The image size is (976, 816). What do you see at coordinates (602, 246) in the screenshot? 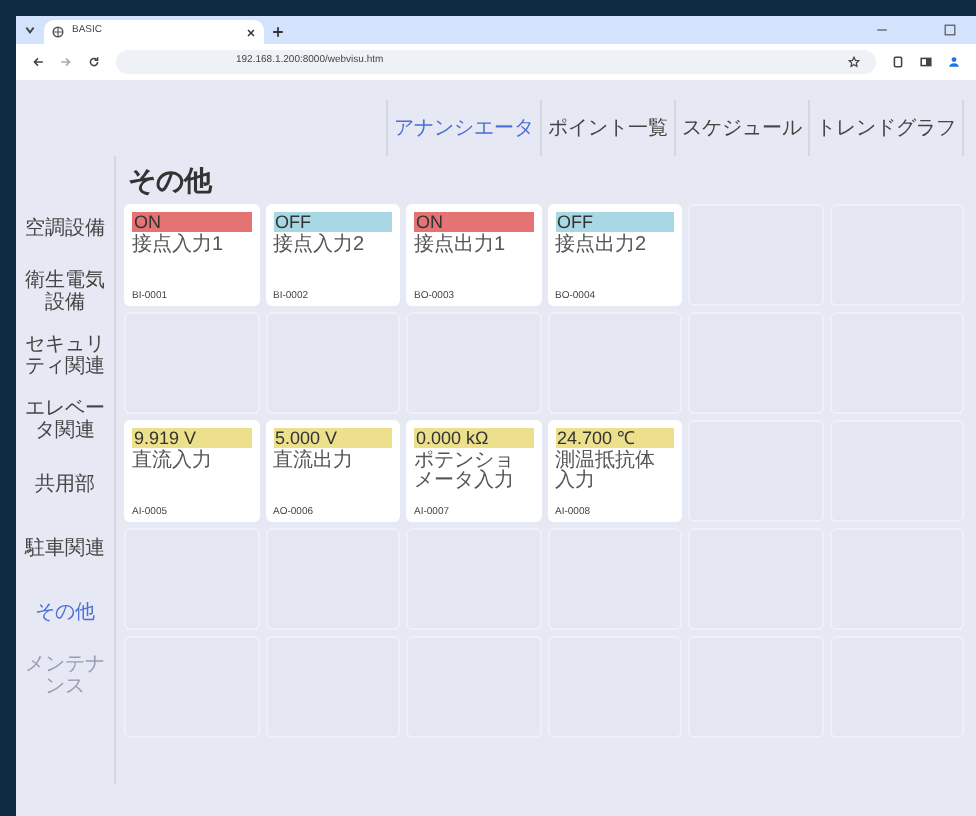
I see `point-description: 接点出力2` at bounding box center [602, 246].